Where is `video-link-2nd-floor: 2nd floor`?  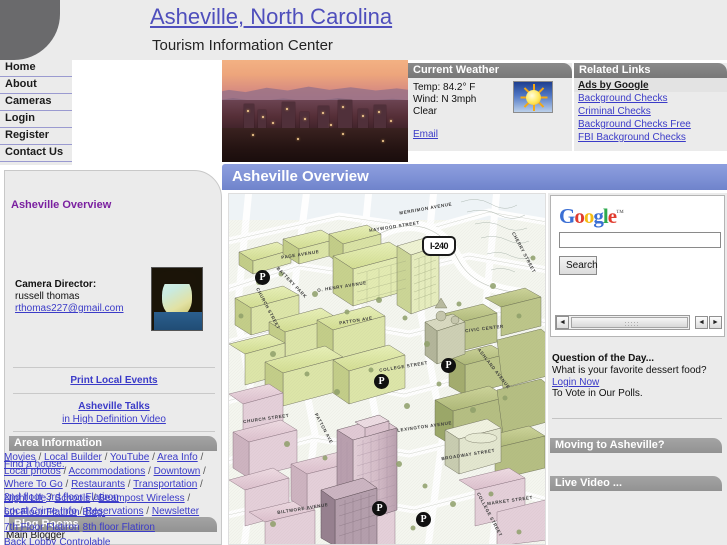 video-link-2nd-floor: 2nd floor is located at coordinates (23, 497).